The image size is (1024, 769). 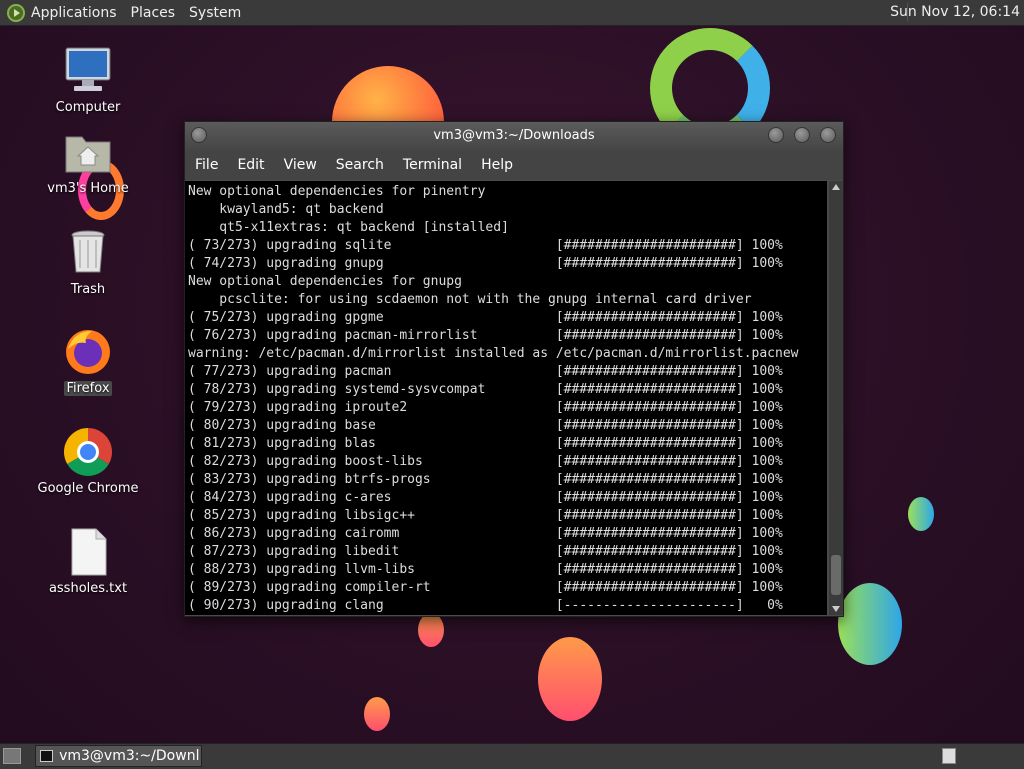 What do you see at coordinates (88, 289) in the screenshot?
I see `desktop-icon-label: Trash` at bounding box center [88, 289].